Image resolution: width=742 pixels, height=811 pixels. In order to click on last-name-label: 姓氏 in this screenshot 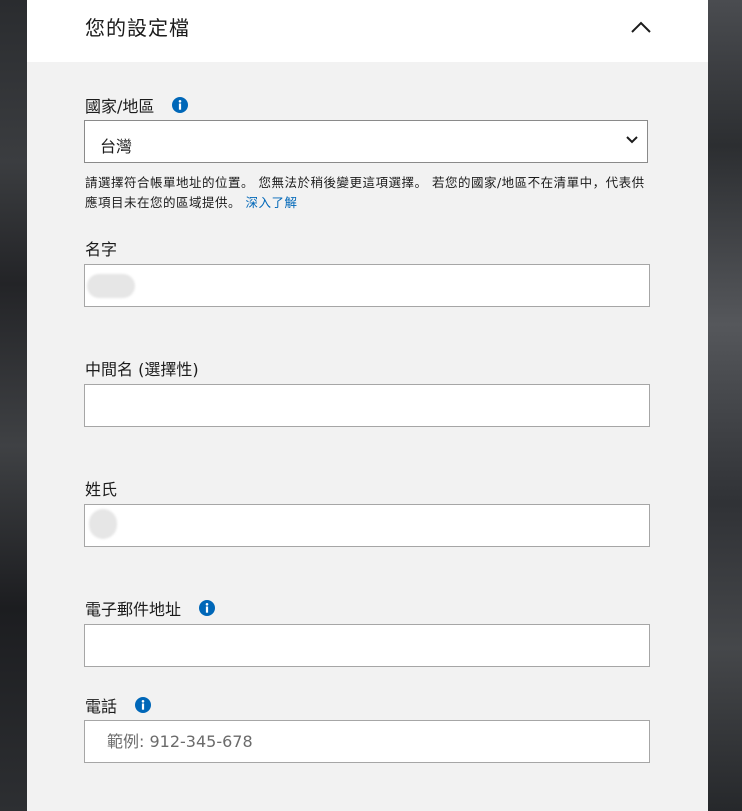, I will do `click(101, 489)`.